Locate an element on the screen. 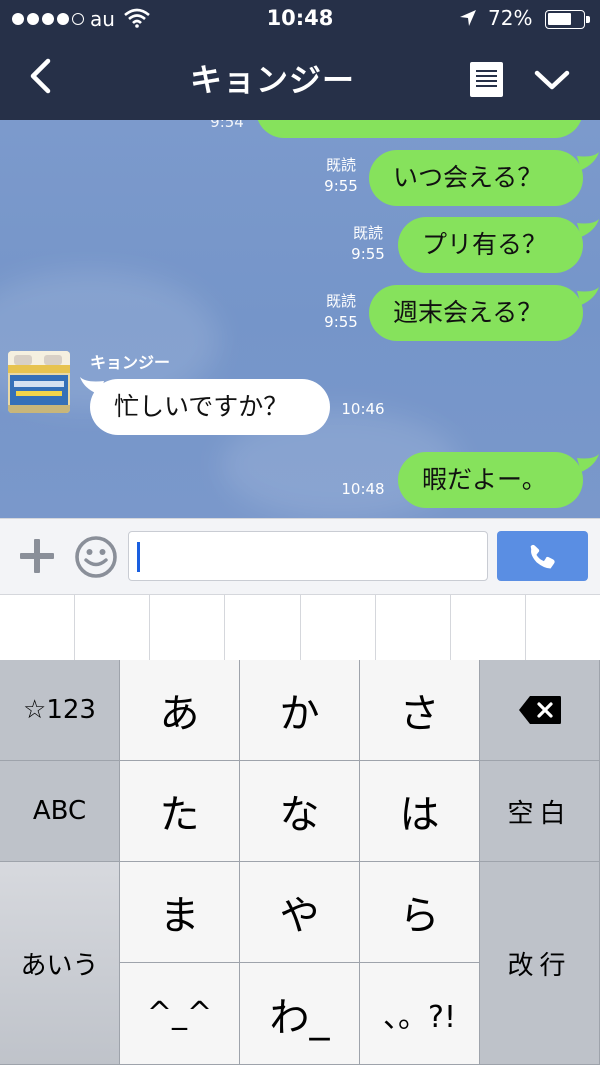 The width and height of the screenshot is (600, 1065). key-delete is located at coordinates (540, 710).